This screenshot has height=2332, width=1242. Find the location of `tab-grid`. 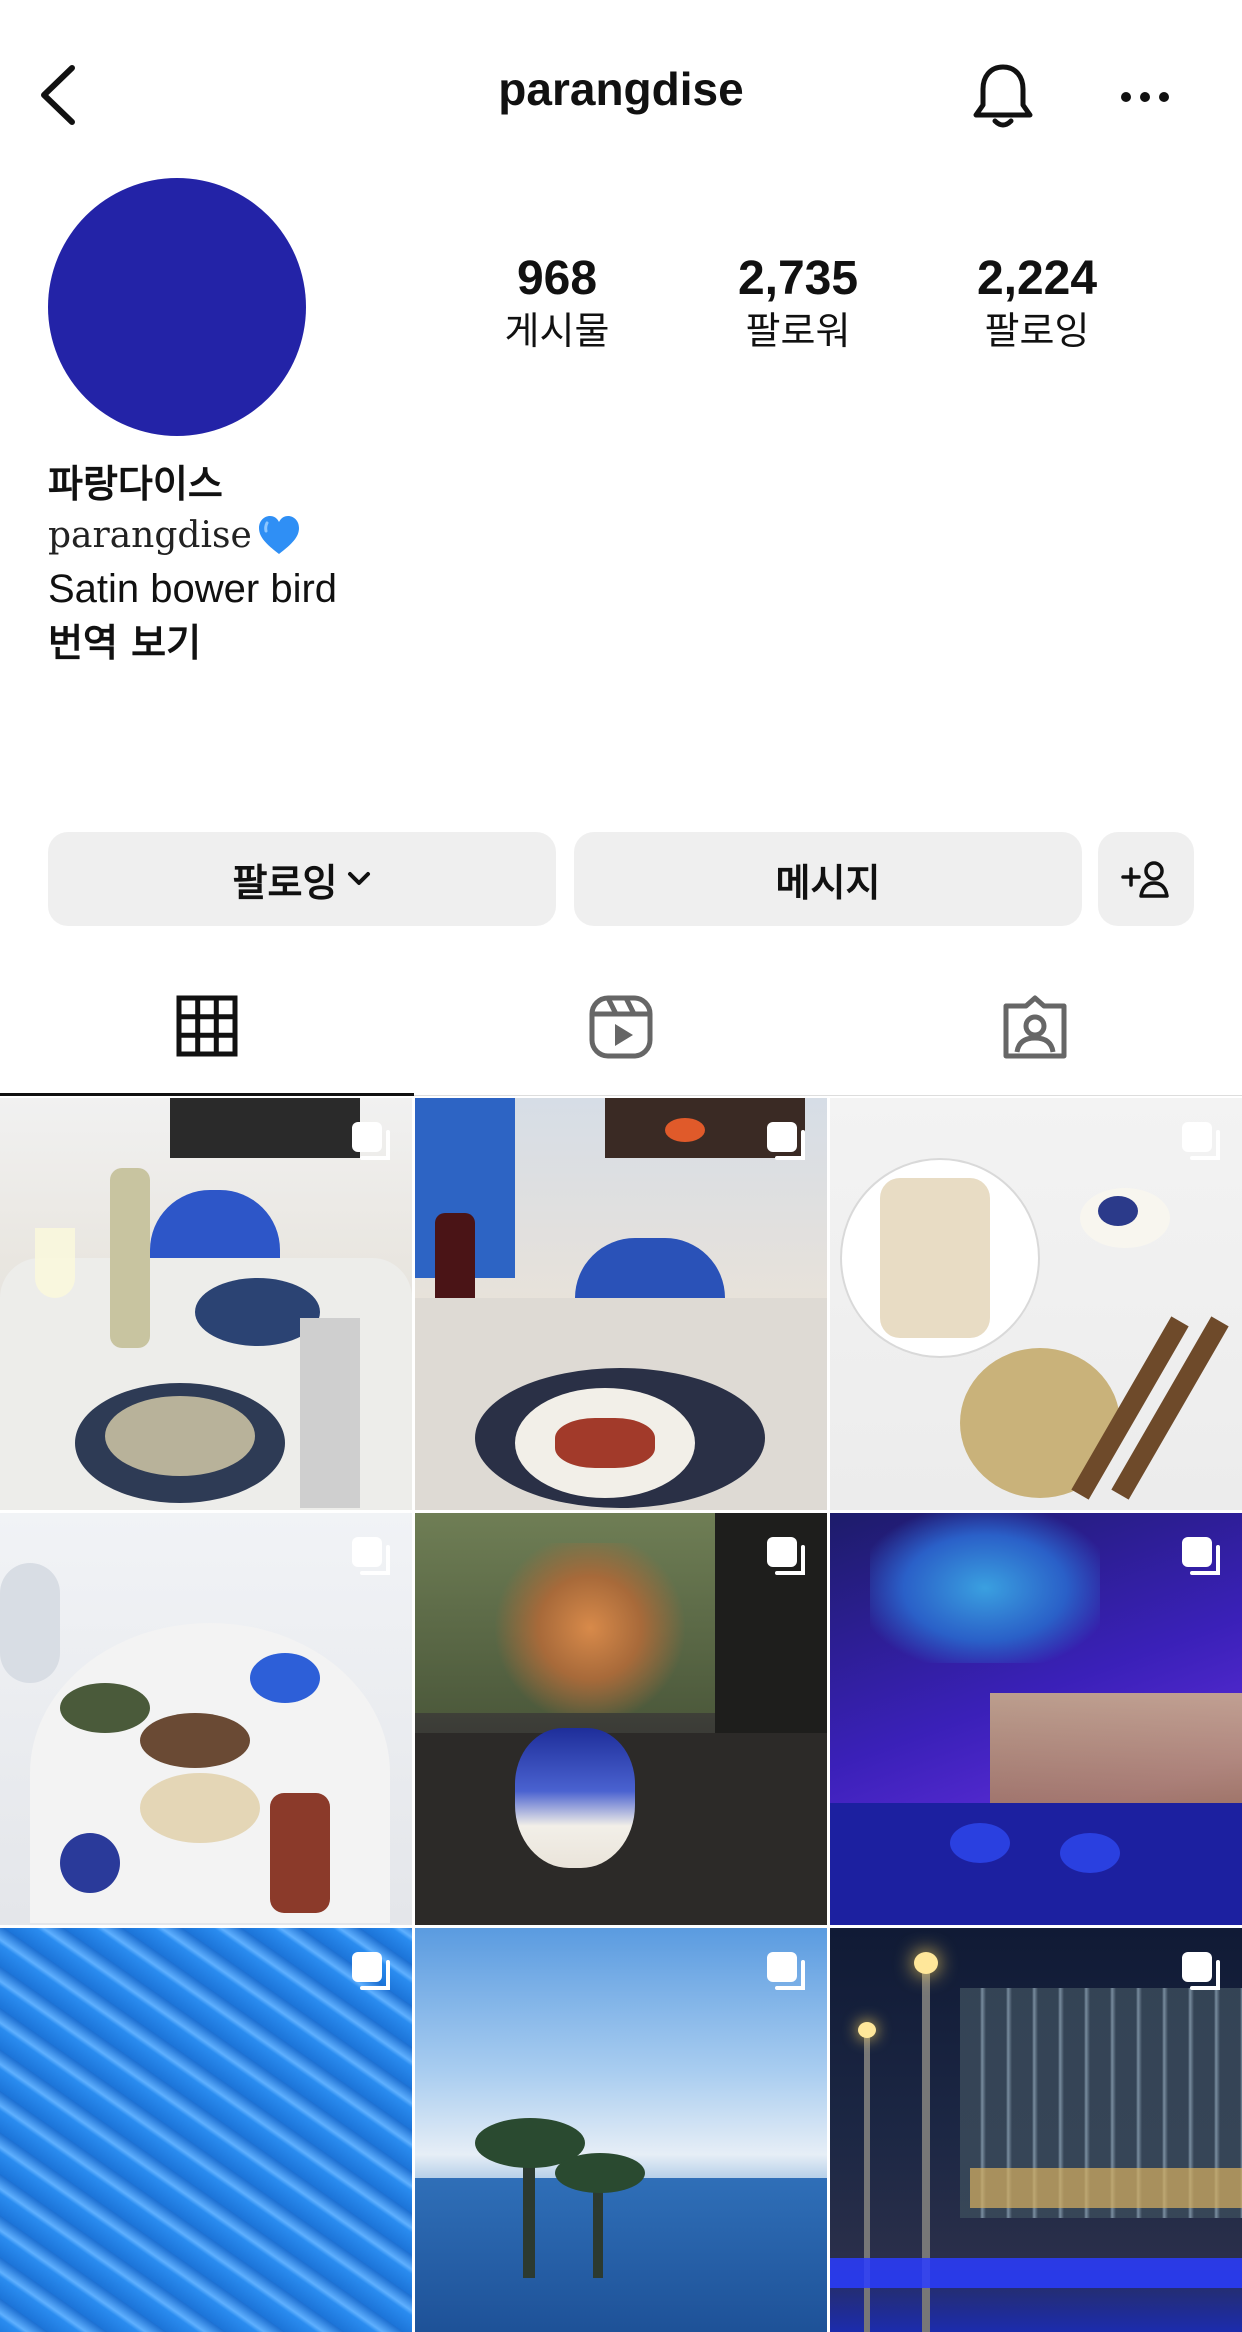

tab-grid is located at coordinates (207, 1027).